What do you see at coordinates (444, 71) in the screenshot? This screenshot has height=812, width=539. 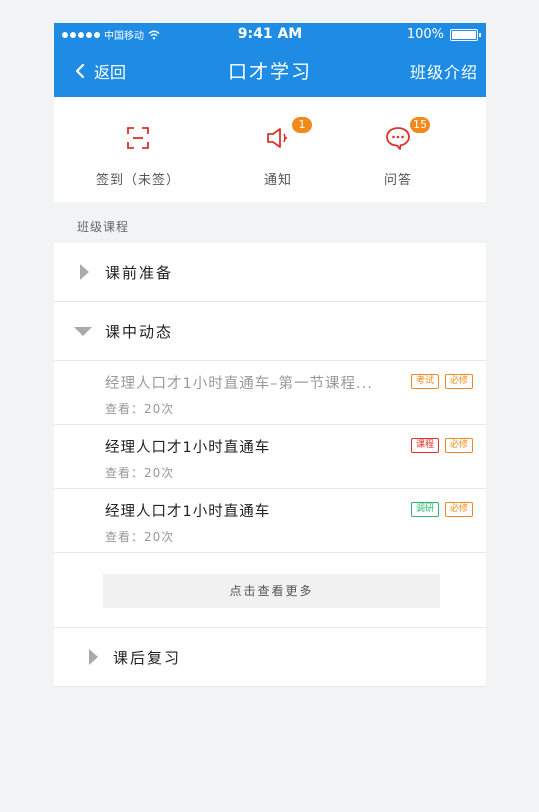 I see `class-intro-link: 班级介绍` at bounding box center [444, 71].